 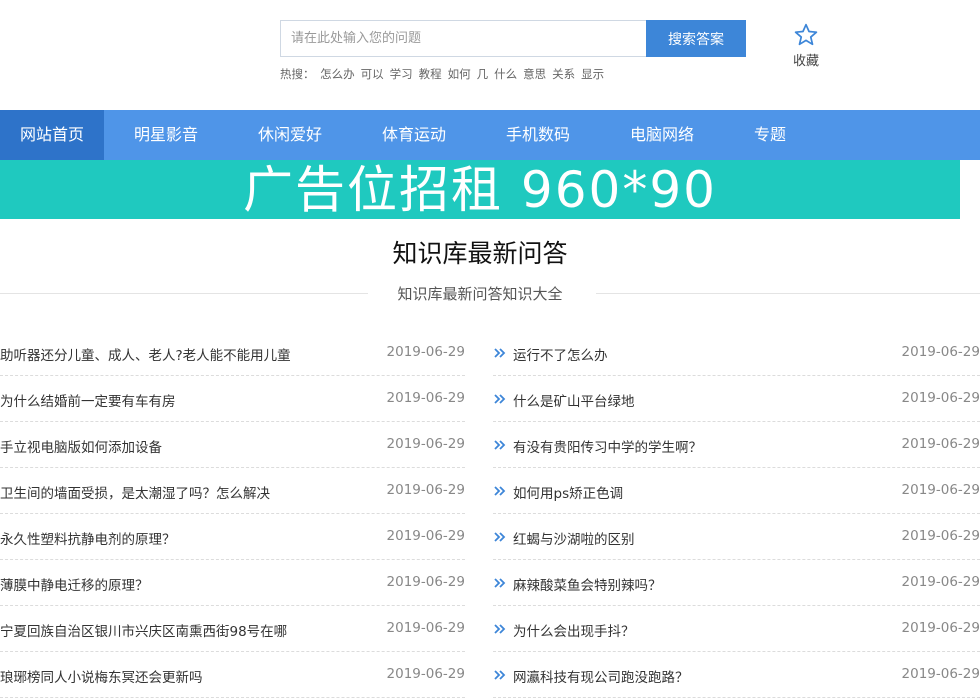 What do you see at coordinates (232, 583) in the screenshot?
I see `list-item: 薄膜中静电迁移的原理？ 2019-06-29` at bounding box center [232, 583].